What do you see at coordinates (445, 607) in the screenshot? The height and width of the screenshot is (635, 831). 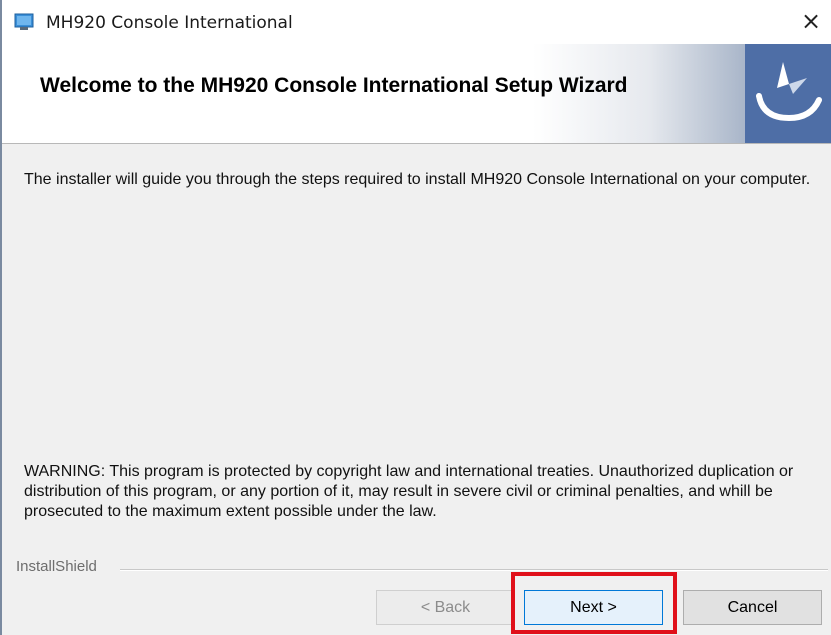 I see `back-button: < Back` at bounding box center [445, 607].